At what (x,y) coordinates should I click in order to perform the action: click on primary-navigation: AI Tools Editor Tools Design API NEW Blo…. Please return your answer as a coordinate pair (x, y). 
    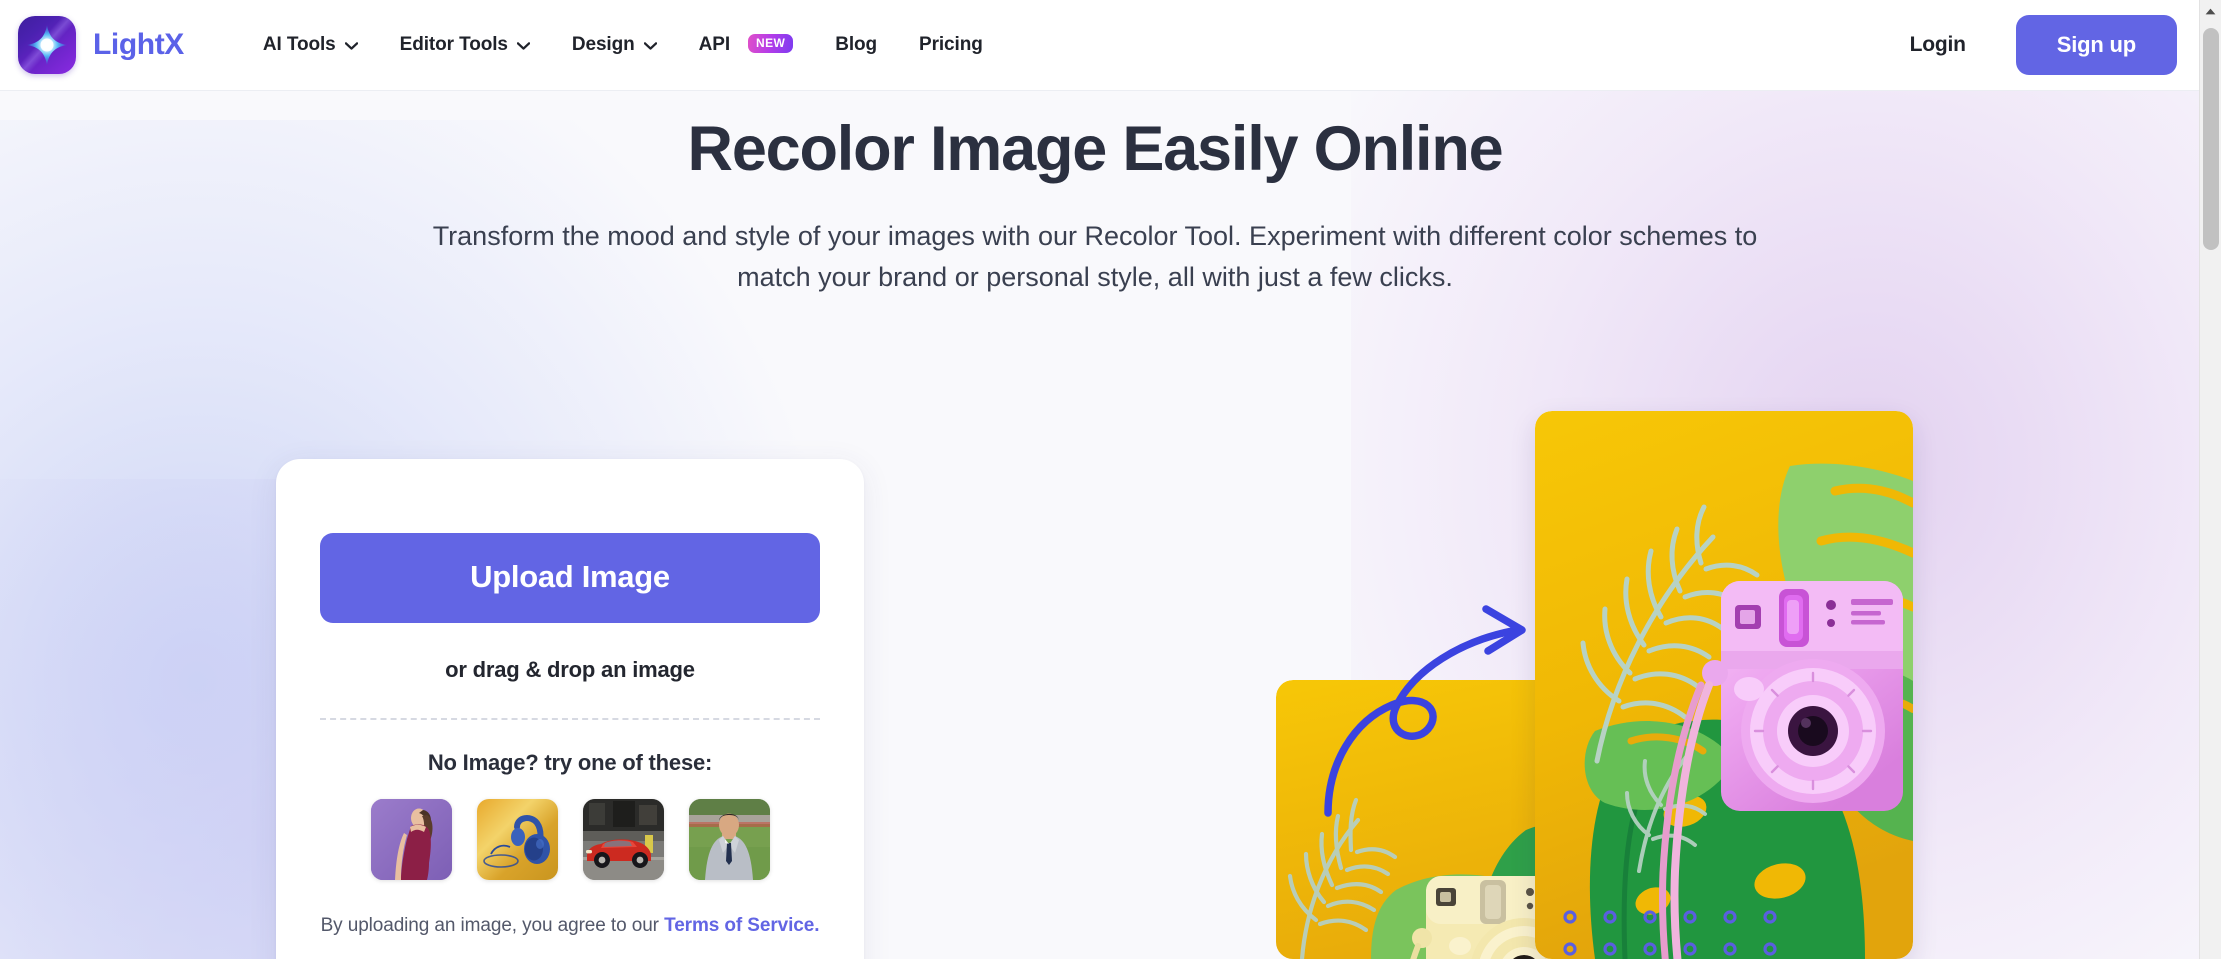
    Looking at the image, I should click on (623, 45).